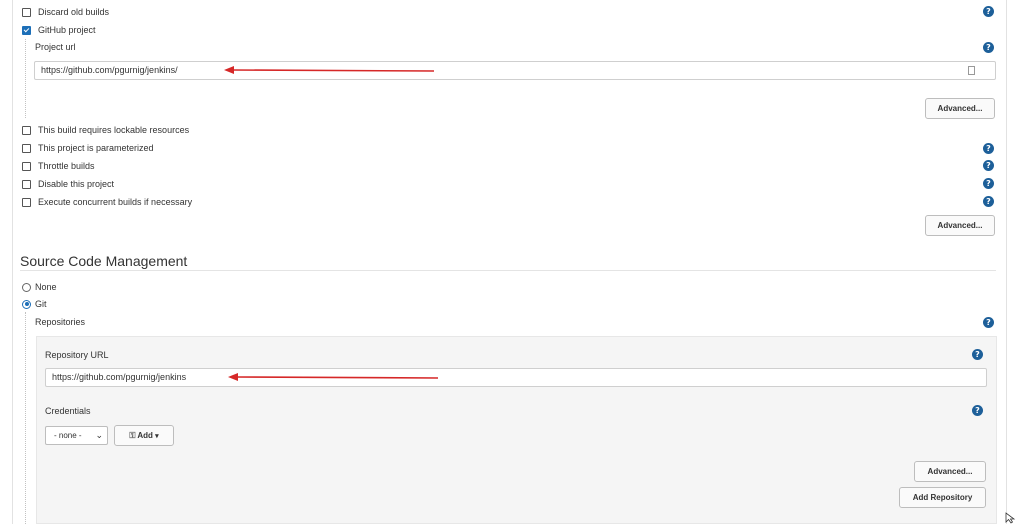 This screenshot has height=524, width=1022. What do you see at coordinates (96, 148) in the screenshot?
I see `checkbox-label: This project is parameterized` at bounding box center [96, 148].